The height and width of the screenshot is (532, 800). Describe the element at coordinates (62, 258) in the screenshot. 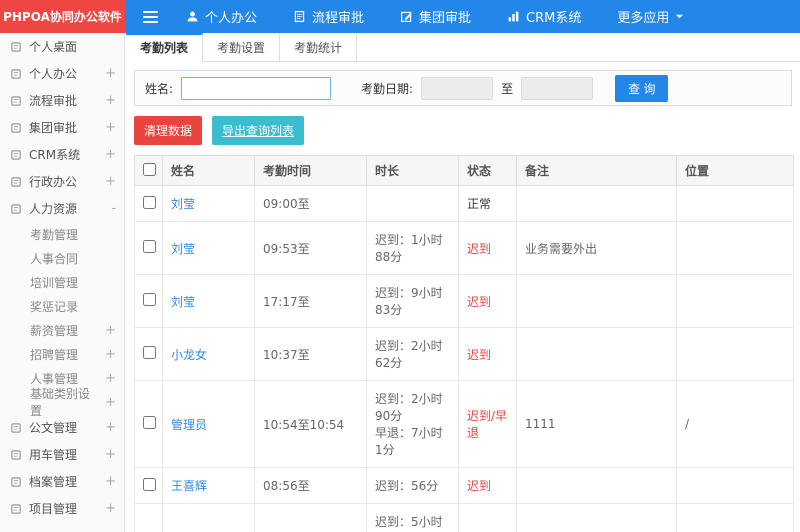

I see `sidebar-item: 人事合同` at that location.